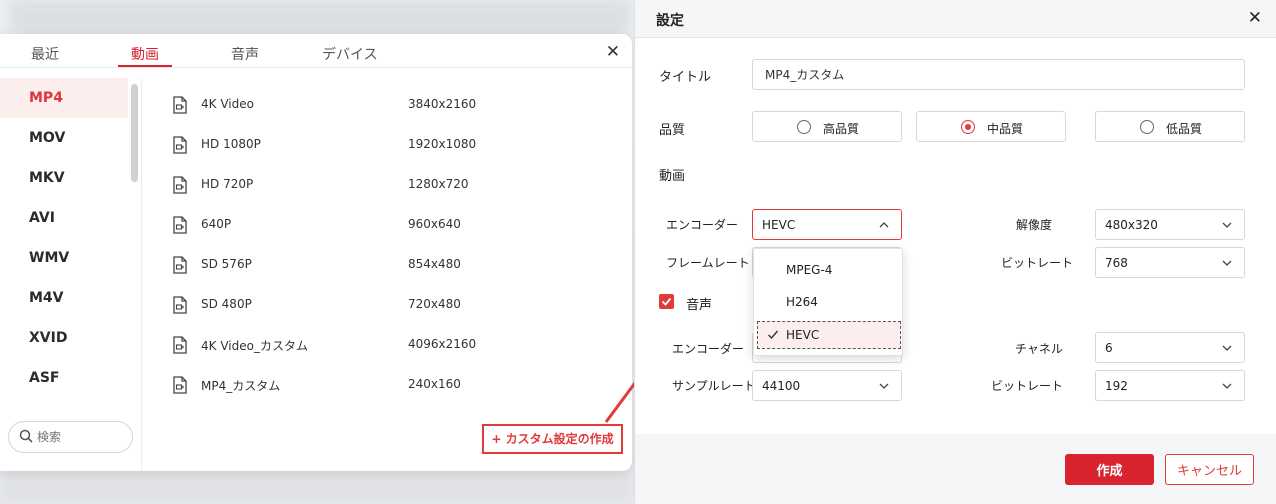  Describe the element at coordinates (779, 225) in the screenshot. I see `select-value: HEVC` at that location.